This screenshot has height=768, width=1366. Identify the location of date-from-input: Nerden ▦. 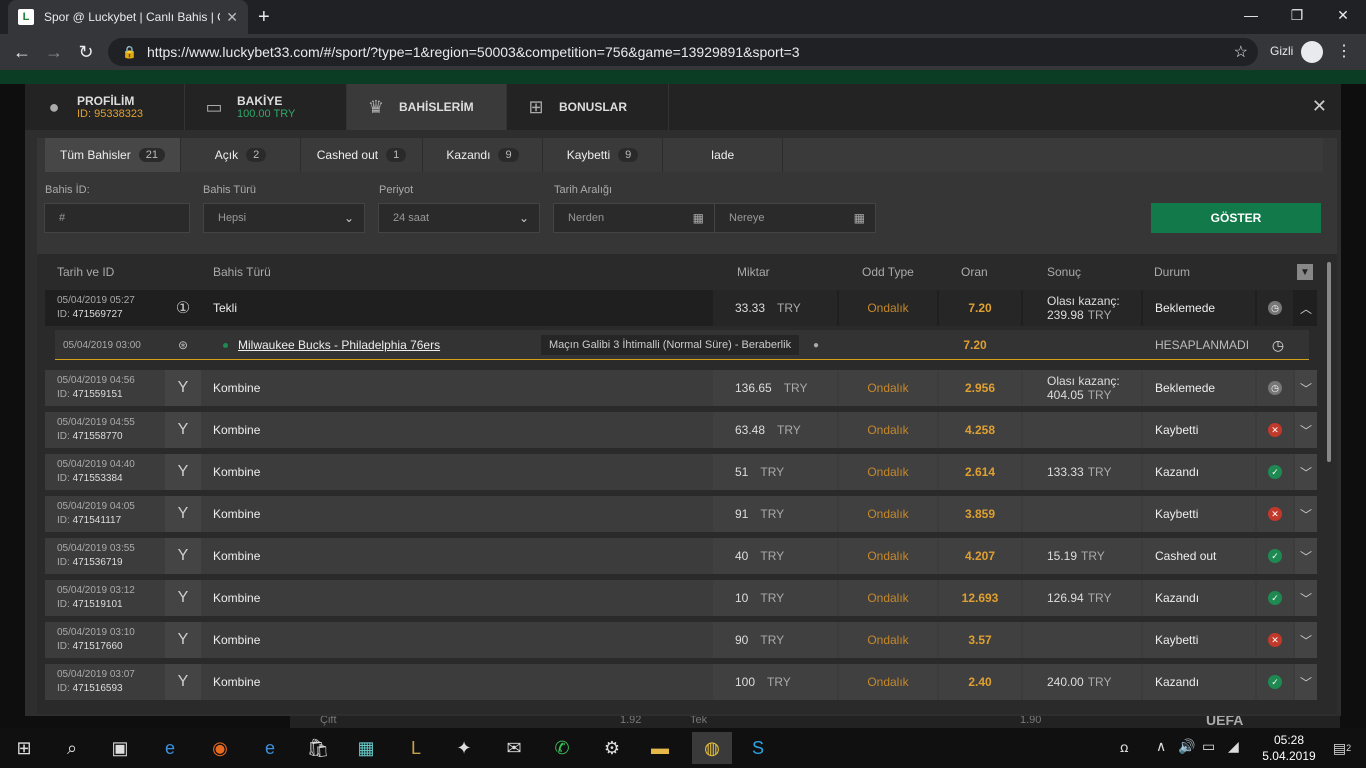
(634, 218).